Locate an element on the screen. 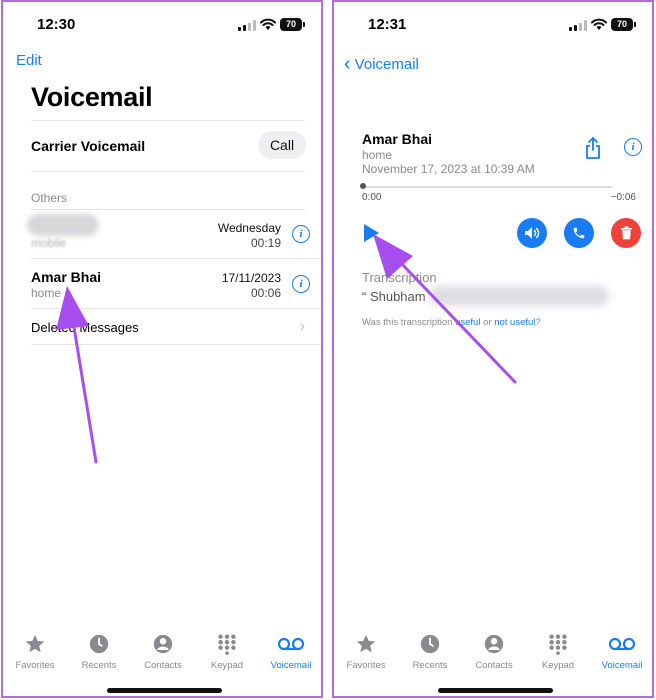  back-button-label: Voicemail is located at coordinates (386, 64).